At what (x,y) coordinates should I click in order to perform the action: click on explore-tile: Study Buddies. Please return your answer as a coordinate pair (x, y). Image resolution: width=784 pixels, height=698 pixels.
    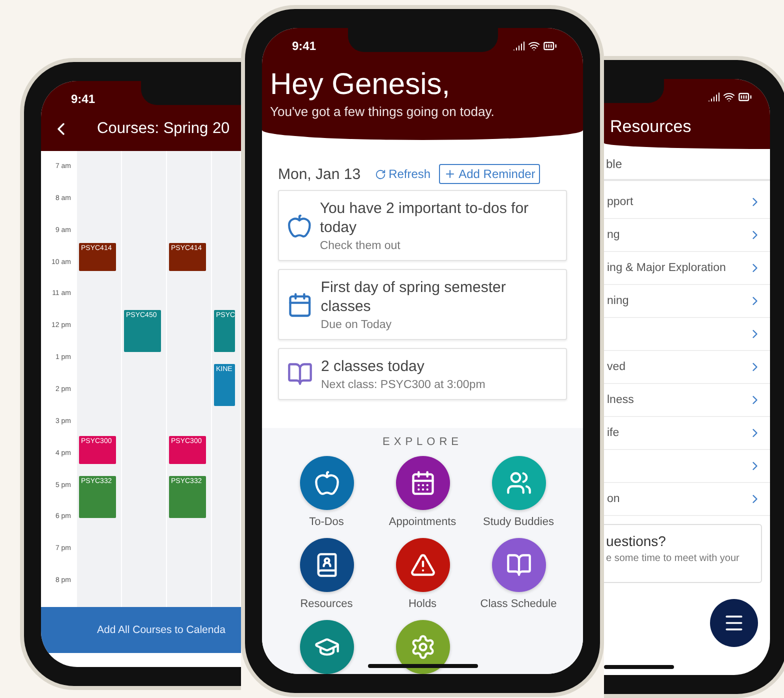
    Looking at the image, I should click on (518, 492).